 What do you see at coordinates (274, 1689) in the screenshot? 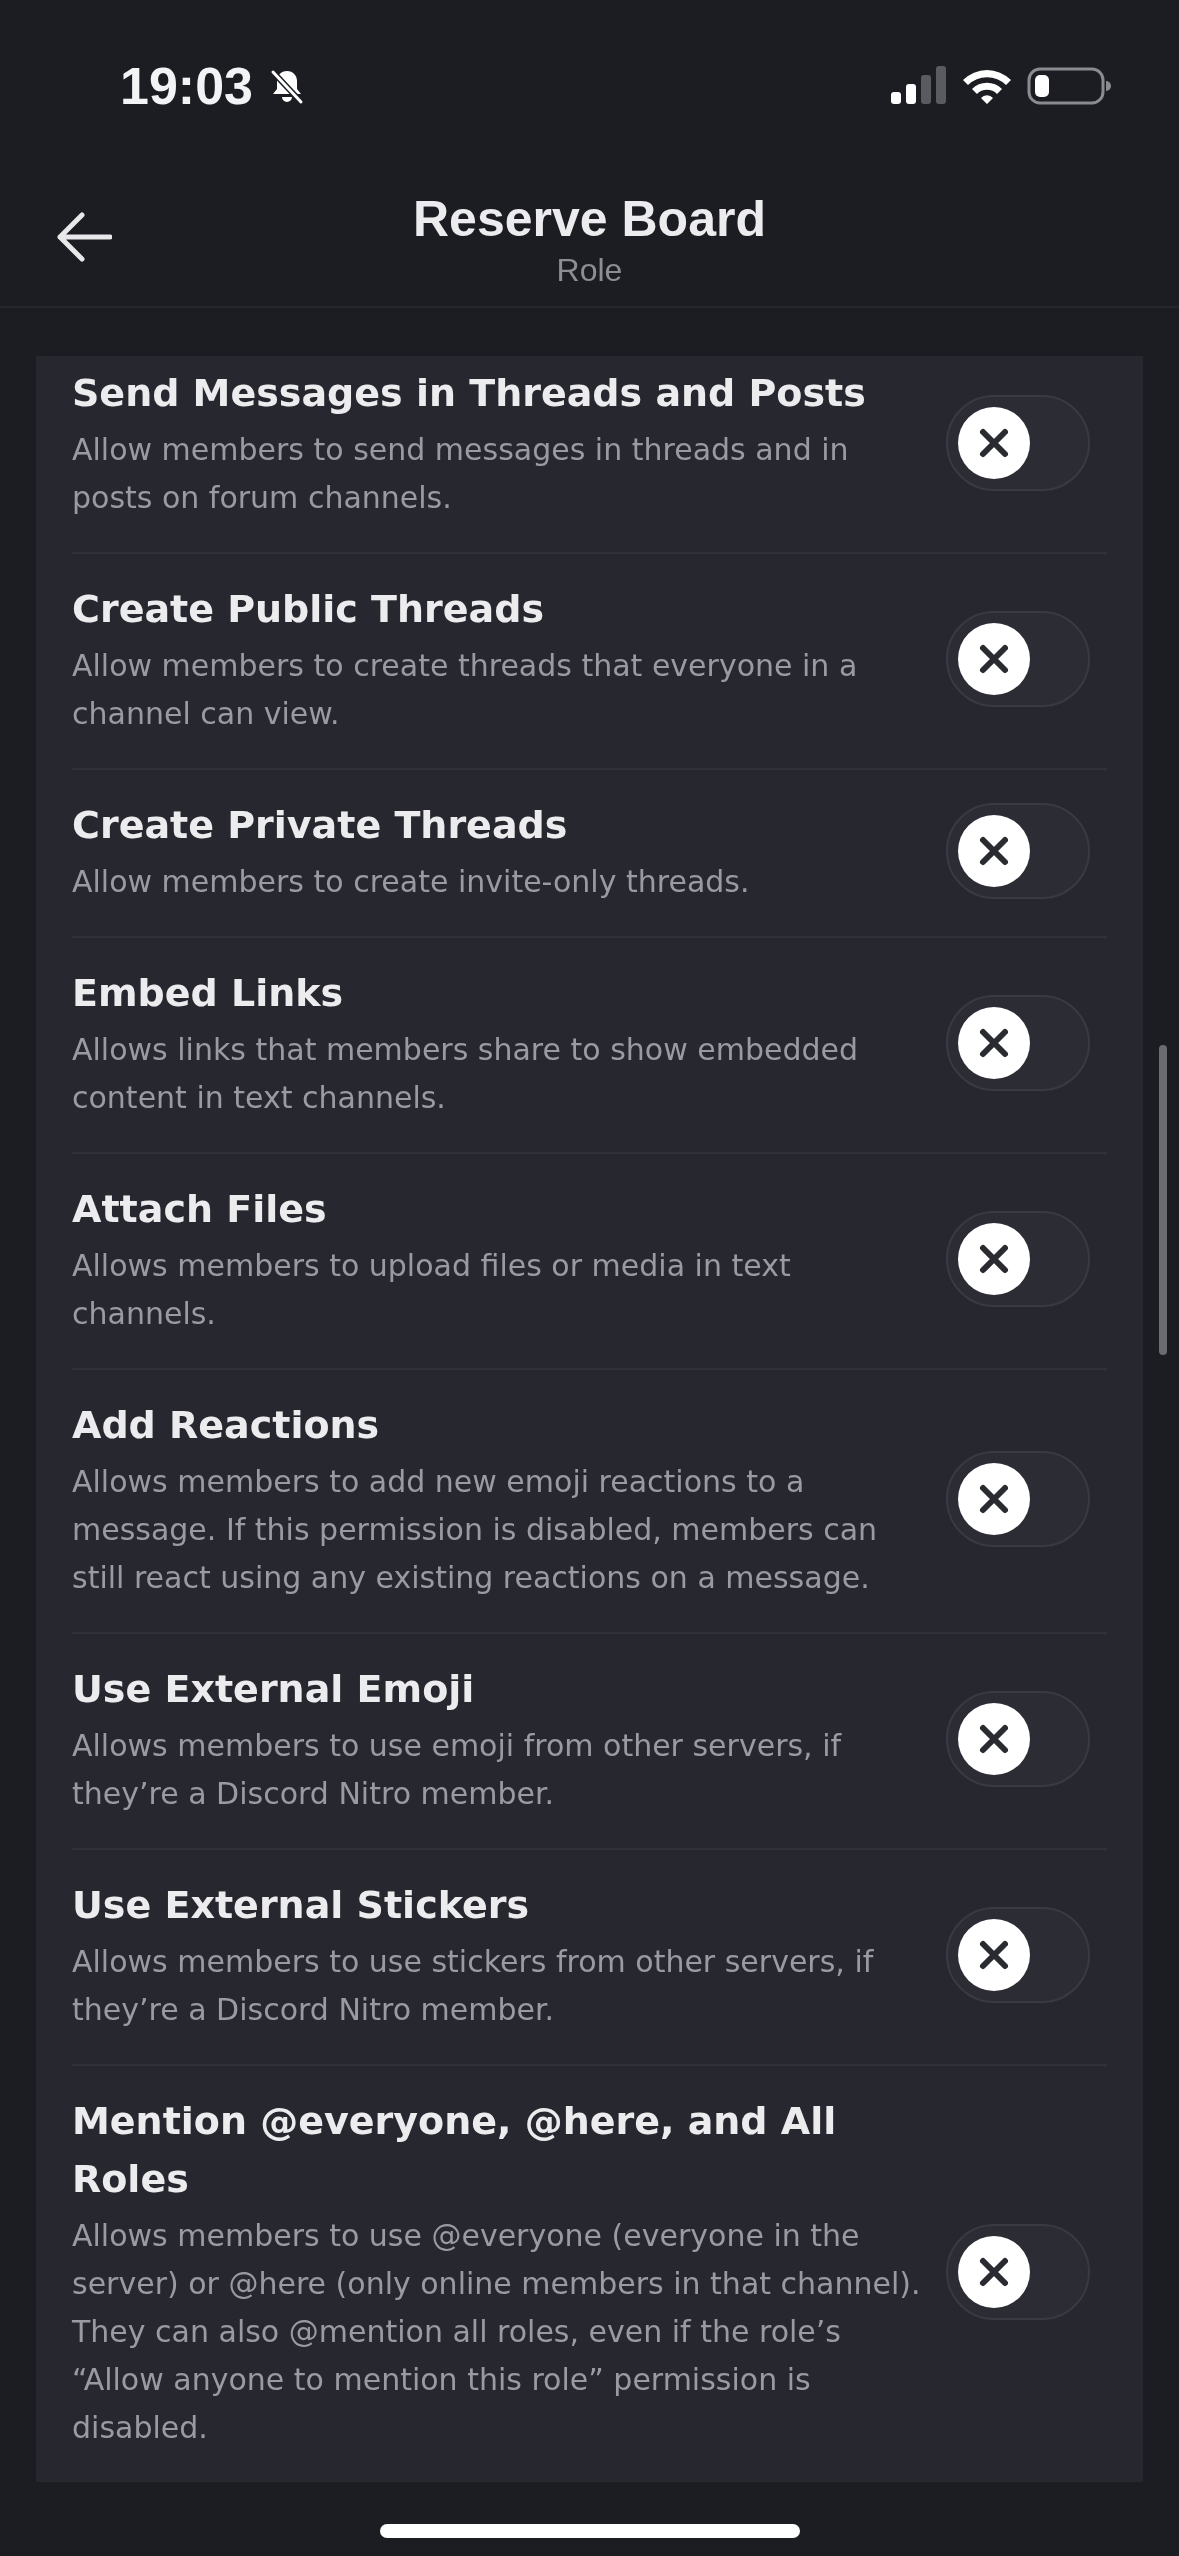
I see `permission-title: Use External Emoji` at bounding box center [274, 1689].